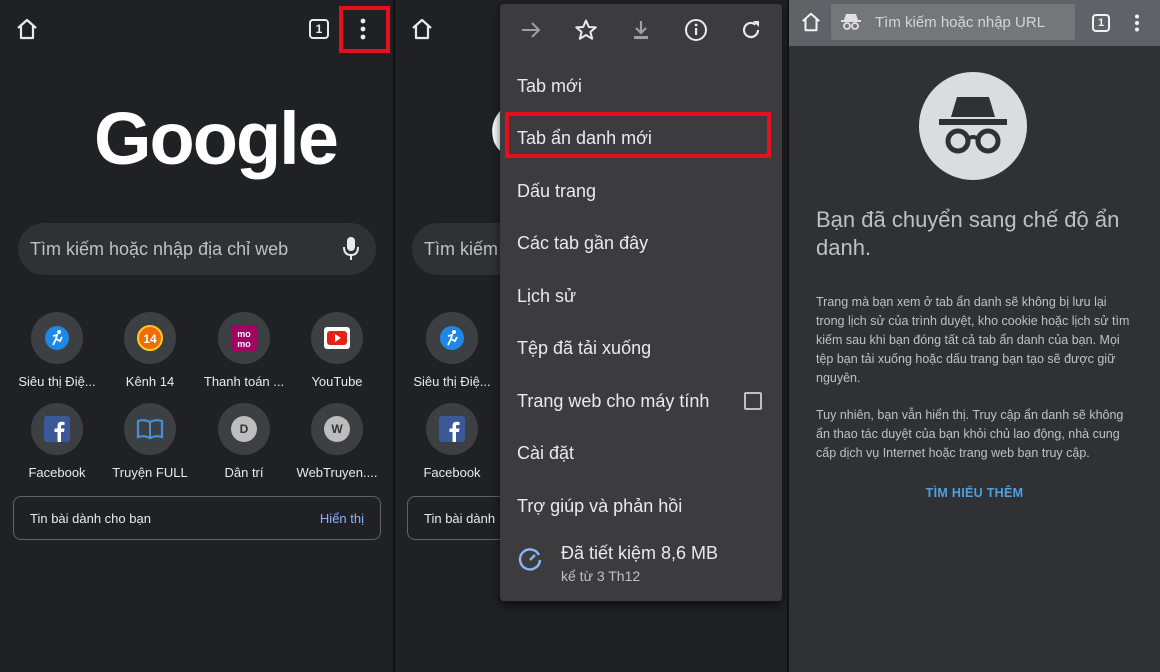 This screenshot has width=1160, height=672. Describe the element at coordinates (531, 32) in the screenshot. I see `forward-arrow-icon` at that location.